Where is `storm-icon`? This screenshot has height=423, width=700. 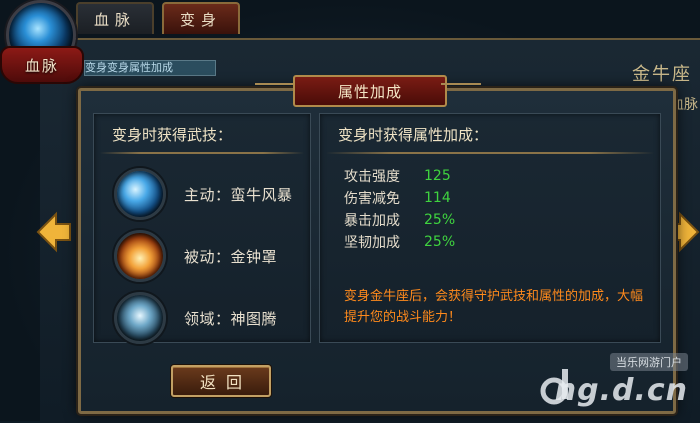
storm-icon is located at coordinates (140, 194).